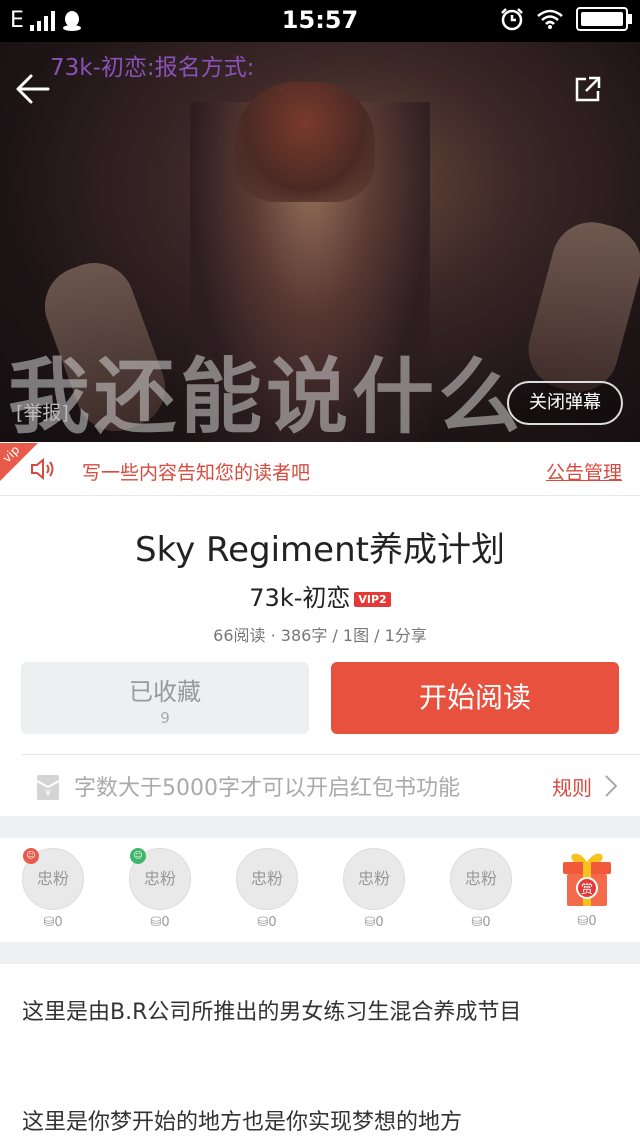  I want to click on status-right, so click(566, 19).